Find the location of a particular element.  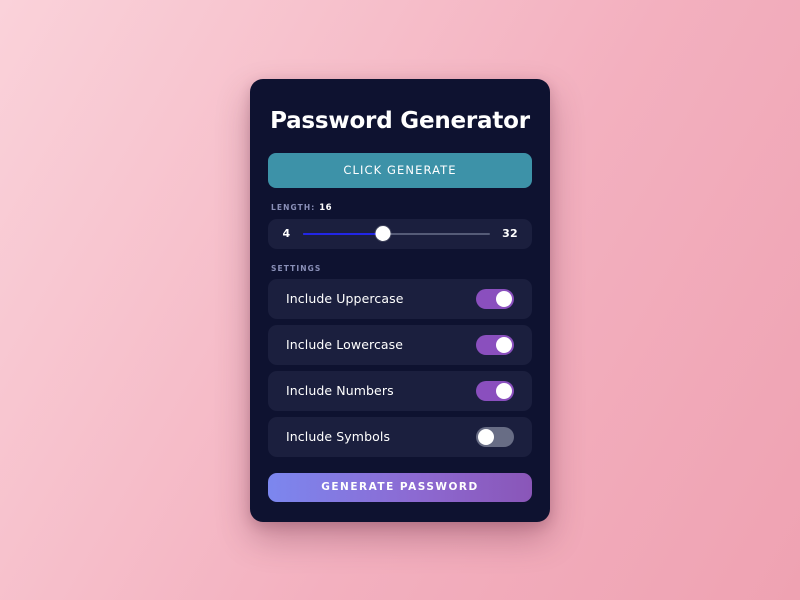

slider-fill is located at coordinates (343, 233).